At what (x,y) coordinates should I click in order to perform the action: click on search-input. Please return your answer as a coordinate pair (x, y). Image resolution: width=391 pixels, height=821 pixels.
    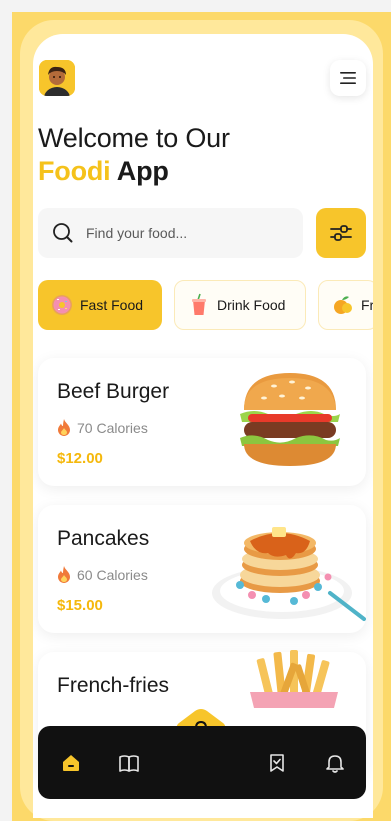
    Looking at the image, I should click on (186, 233).